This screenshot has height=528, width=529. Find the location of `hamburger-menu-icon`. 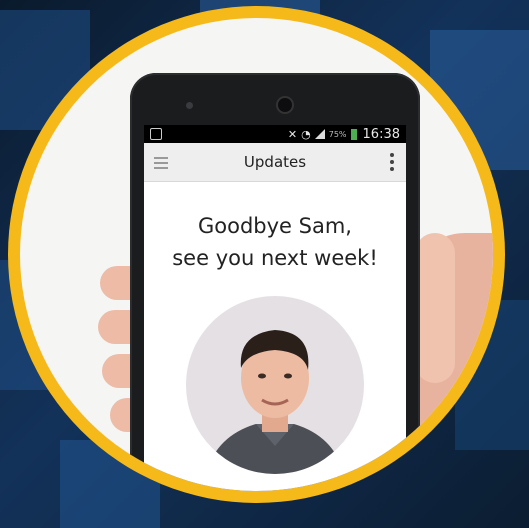

hamburger-menu-icon is located at coordinates (161, 164).